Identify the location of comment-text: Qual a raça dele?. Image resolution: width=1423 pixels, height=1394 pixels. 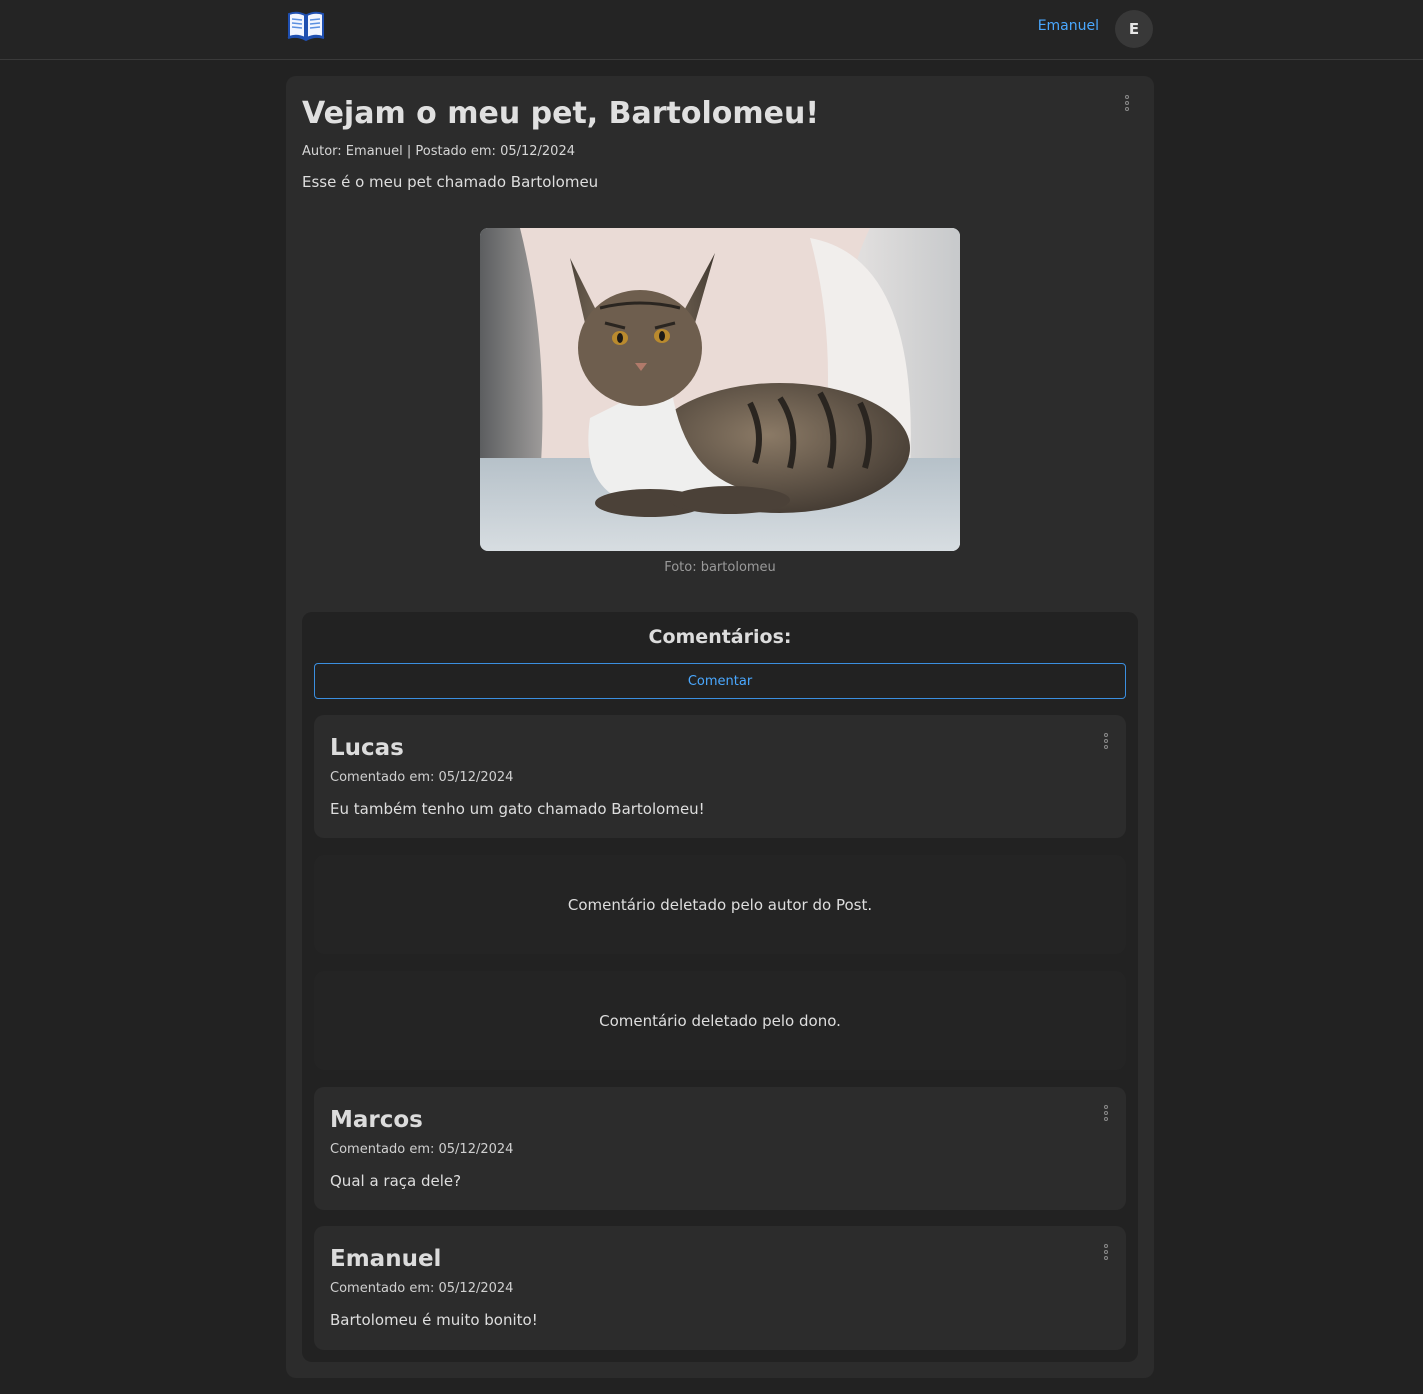
(396, 1181).